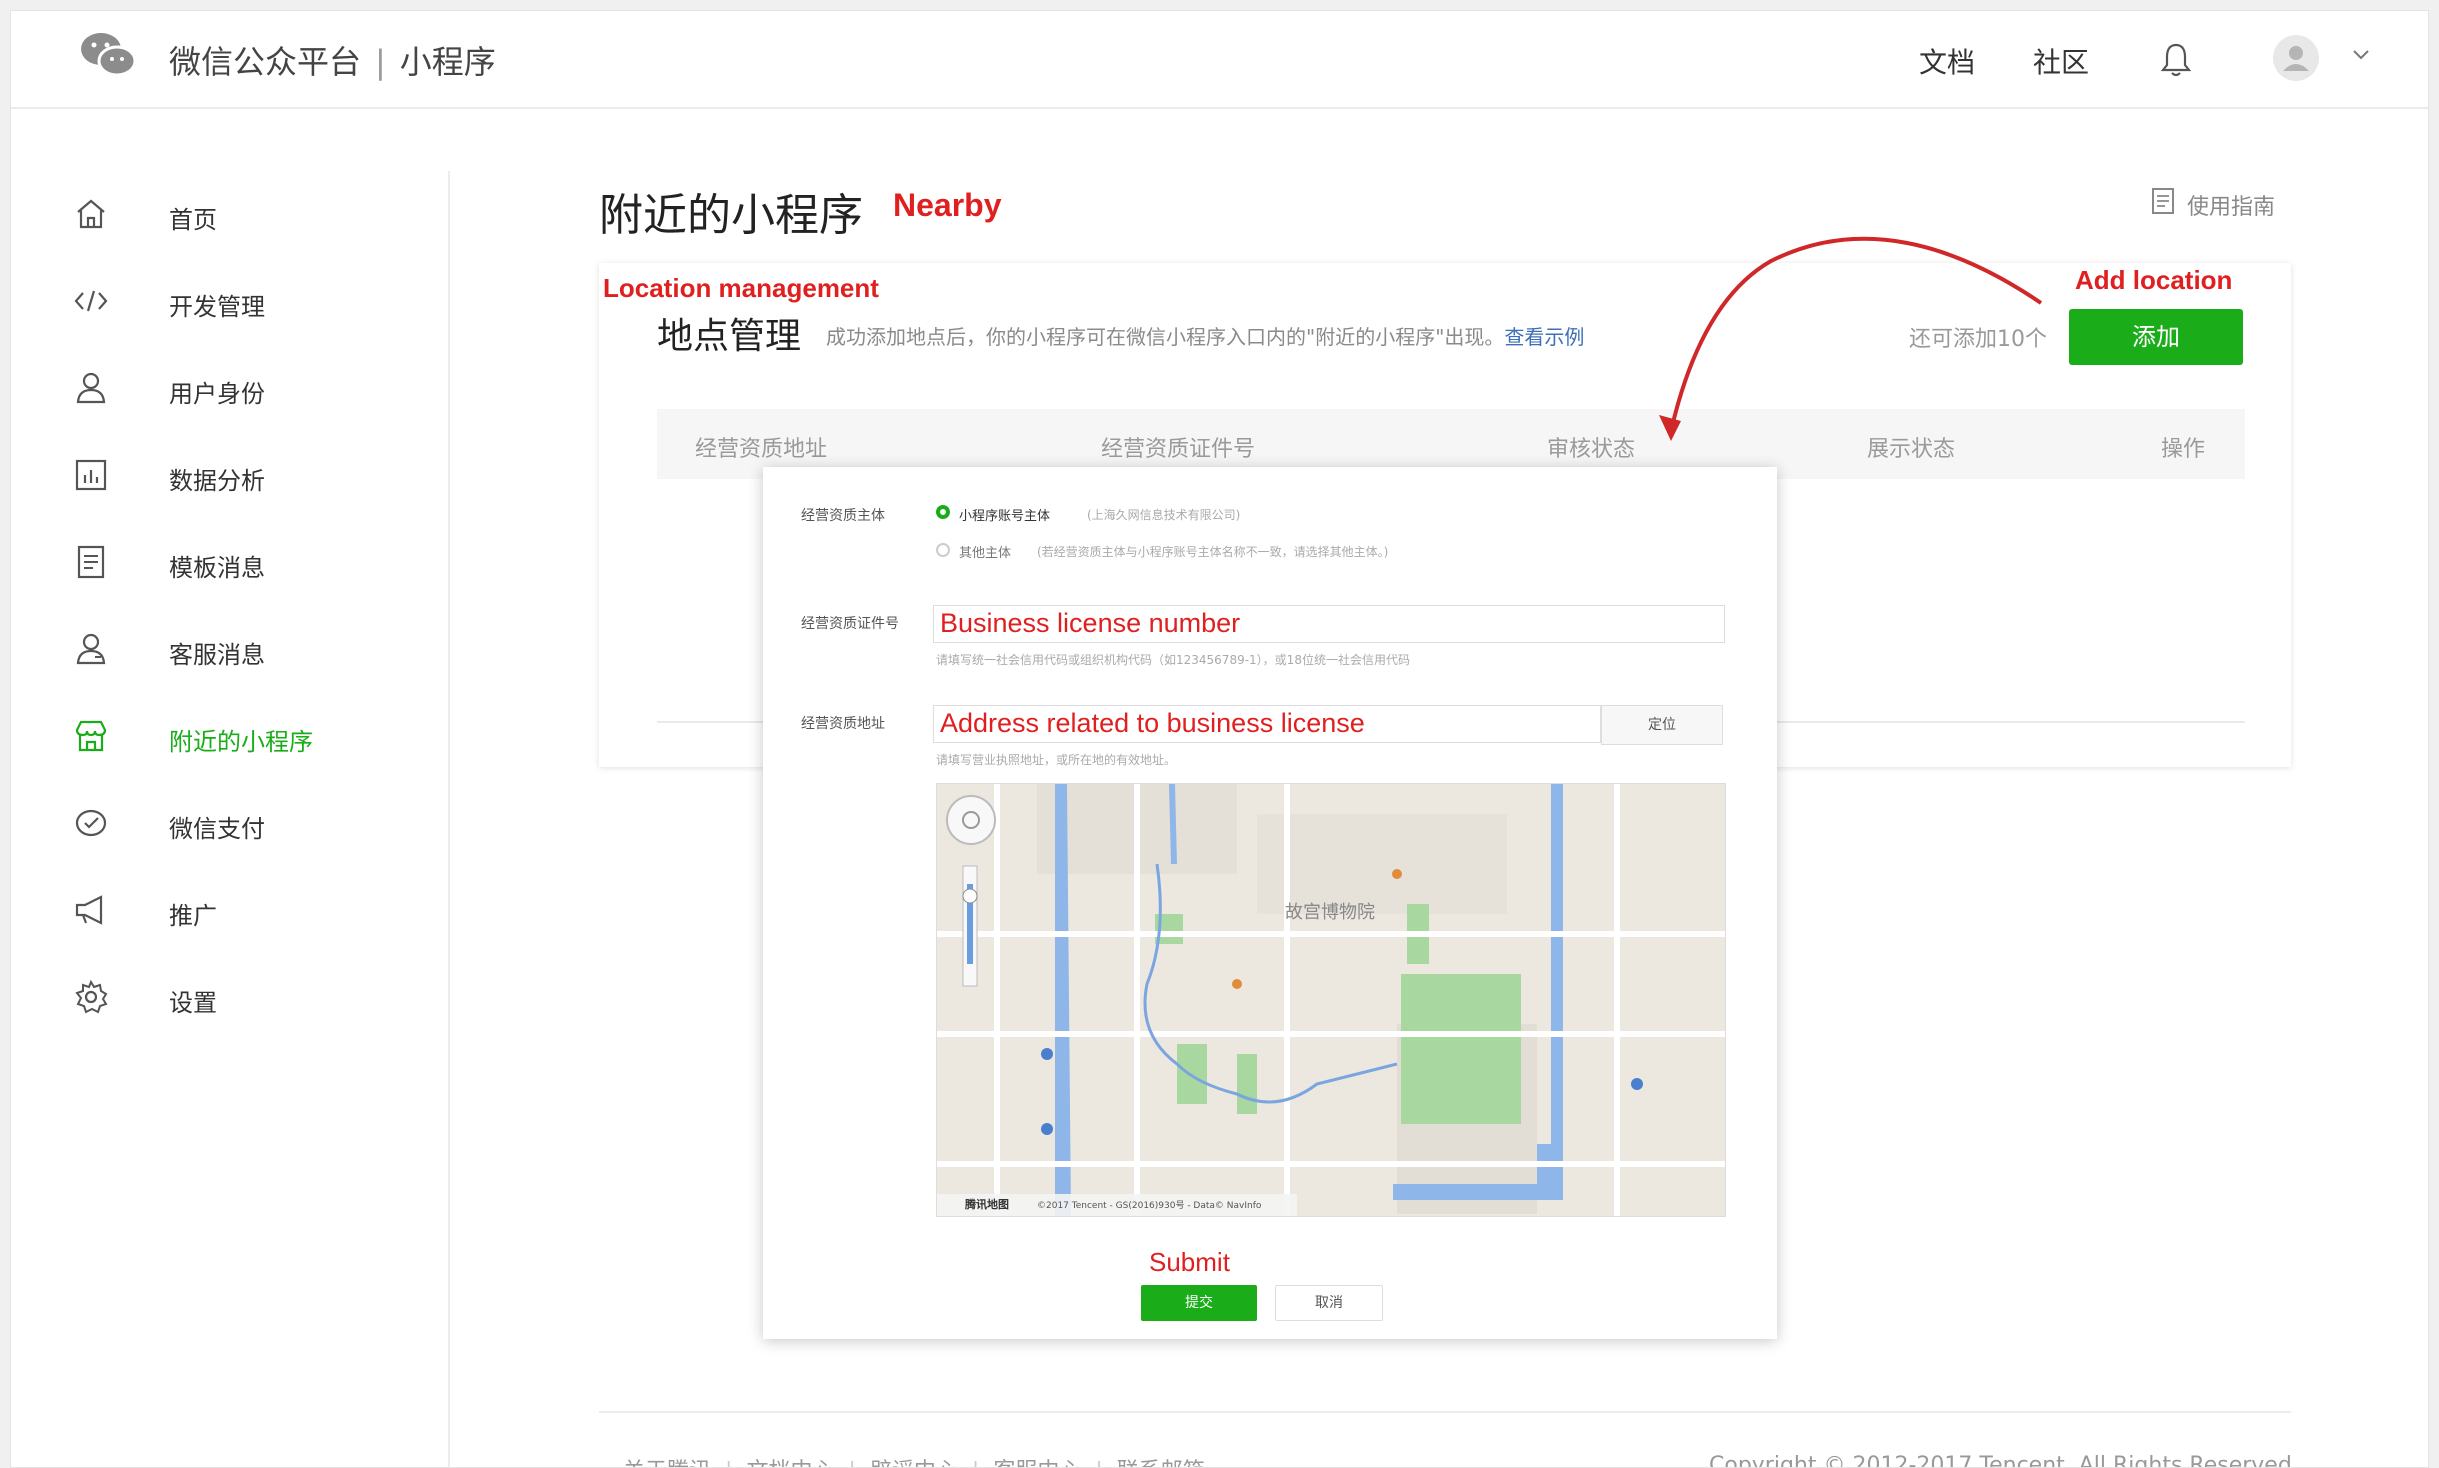  What do you see at coordinates (843, 724) in the screenshot?
I see `address-label: 经营资质地址` at bounding box center [843, 724].